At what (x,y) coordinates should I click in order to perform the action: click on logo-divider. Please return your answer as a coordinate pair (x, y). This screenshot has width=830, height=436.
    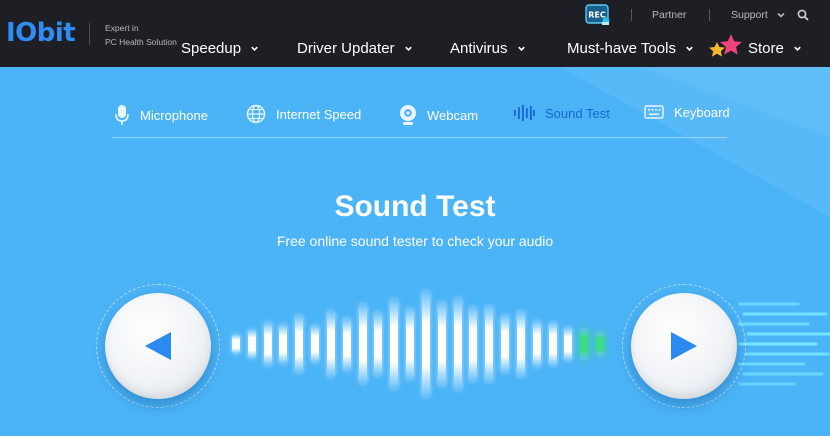
    Looking at the image, I should click on (89, 34).